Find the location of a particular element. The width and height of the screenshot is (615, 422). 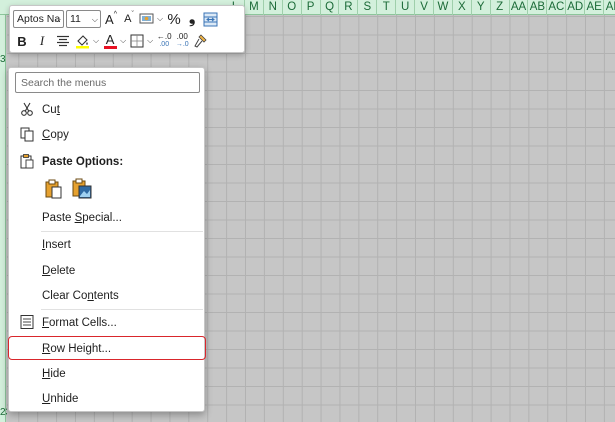

menu-item-delete: Delete is located at coordinates (107, 270).